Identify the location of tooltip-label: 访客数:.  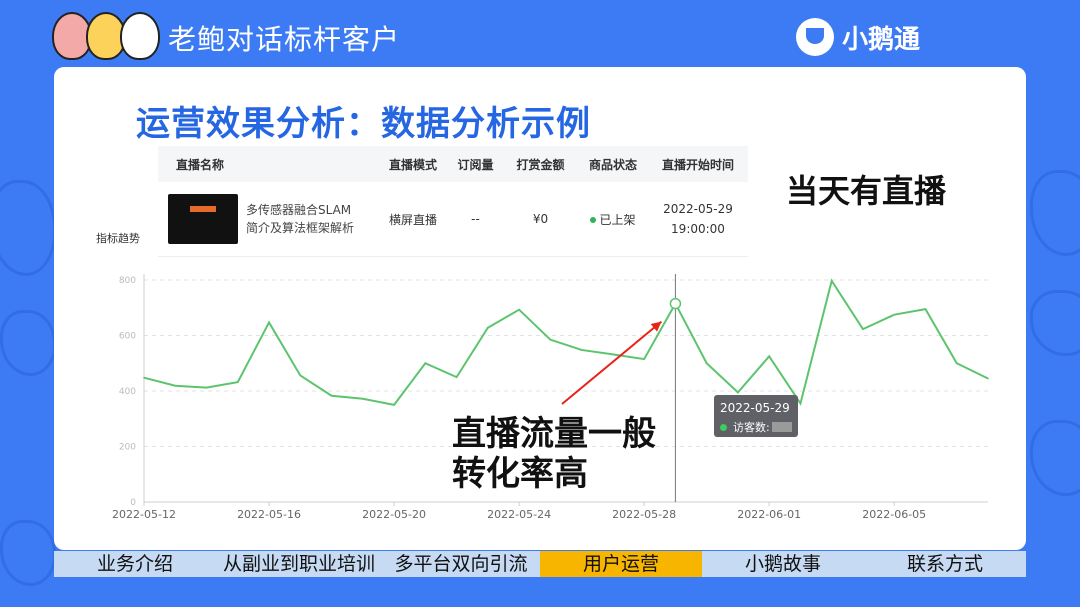
(751, 427).